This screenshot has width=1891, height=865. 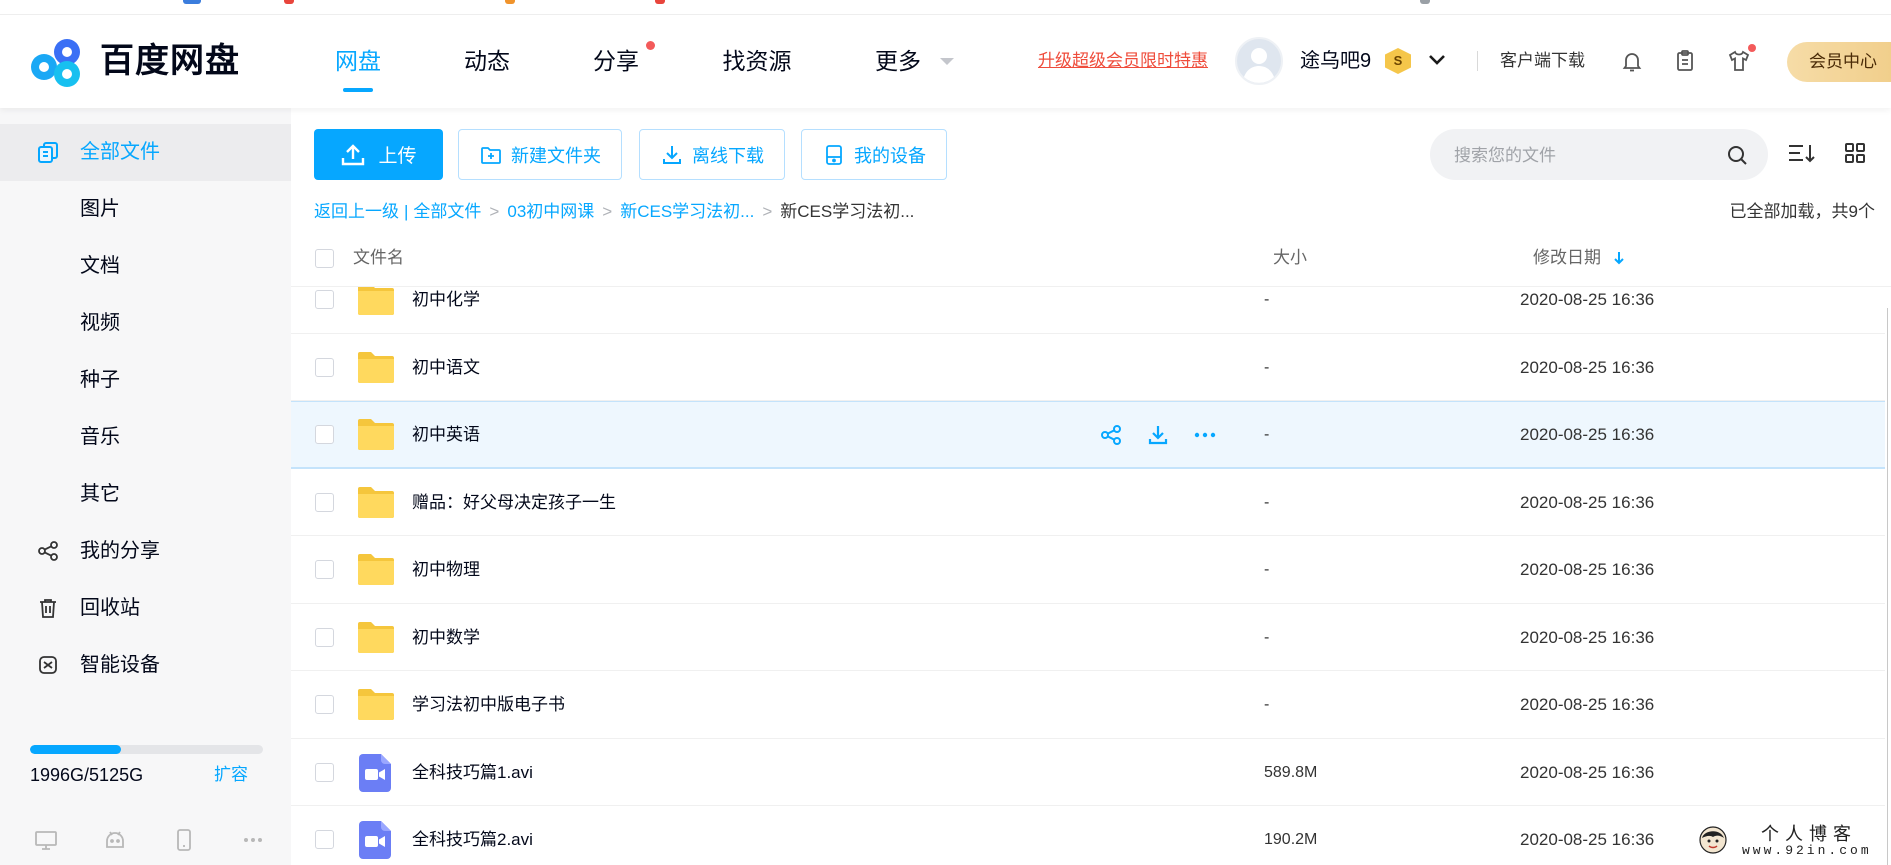 What do you see at coordinates (488, 704) in the screenshot?
I see `file-name: 学习法初中版电子书` at bounding box center [488, 704].